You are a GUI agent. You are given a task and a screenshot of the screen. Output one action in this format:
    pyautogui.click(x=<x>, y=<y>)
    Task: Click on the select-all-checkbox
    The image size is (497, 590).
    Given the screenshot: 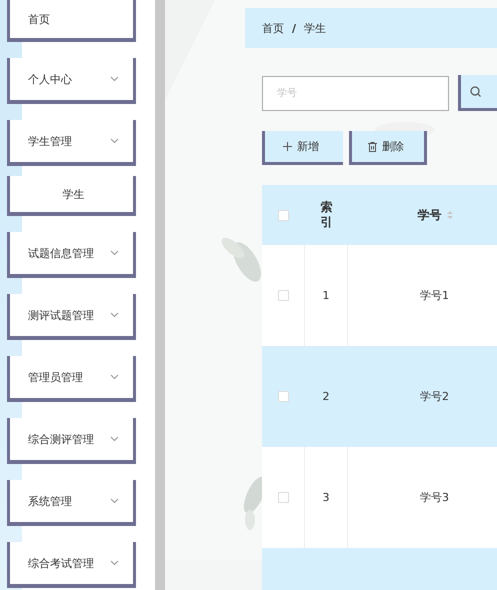 What is the action you would take?
    pyautogui.click(x=283, y=215)
    